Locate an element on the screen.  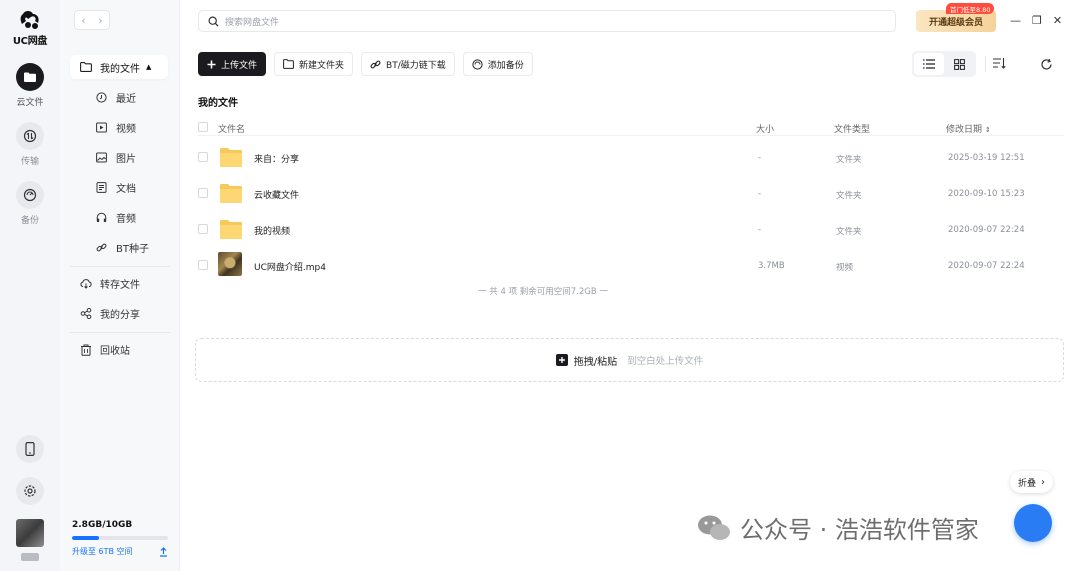
header-date: 修改日期 ⇕ is located at coordinates (968, 128).